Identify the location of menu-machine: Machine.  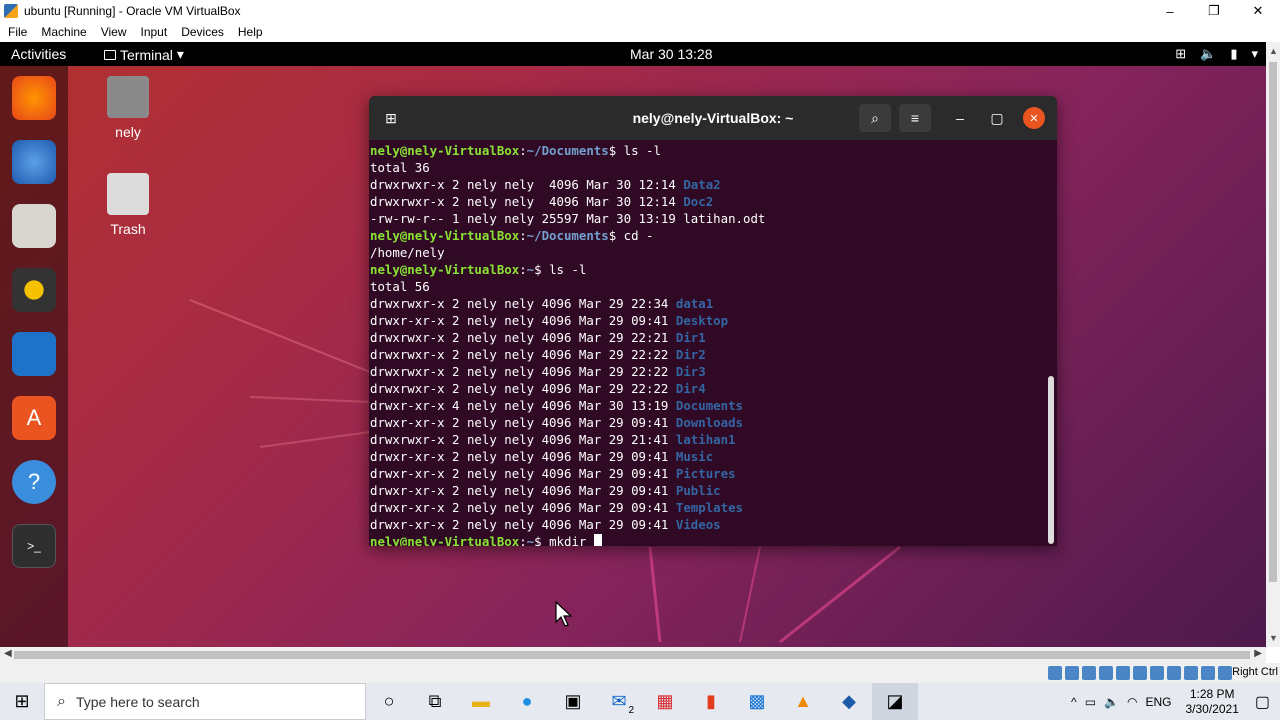
(63, 32).